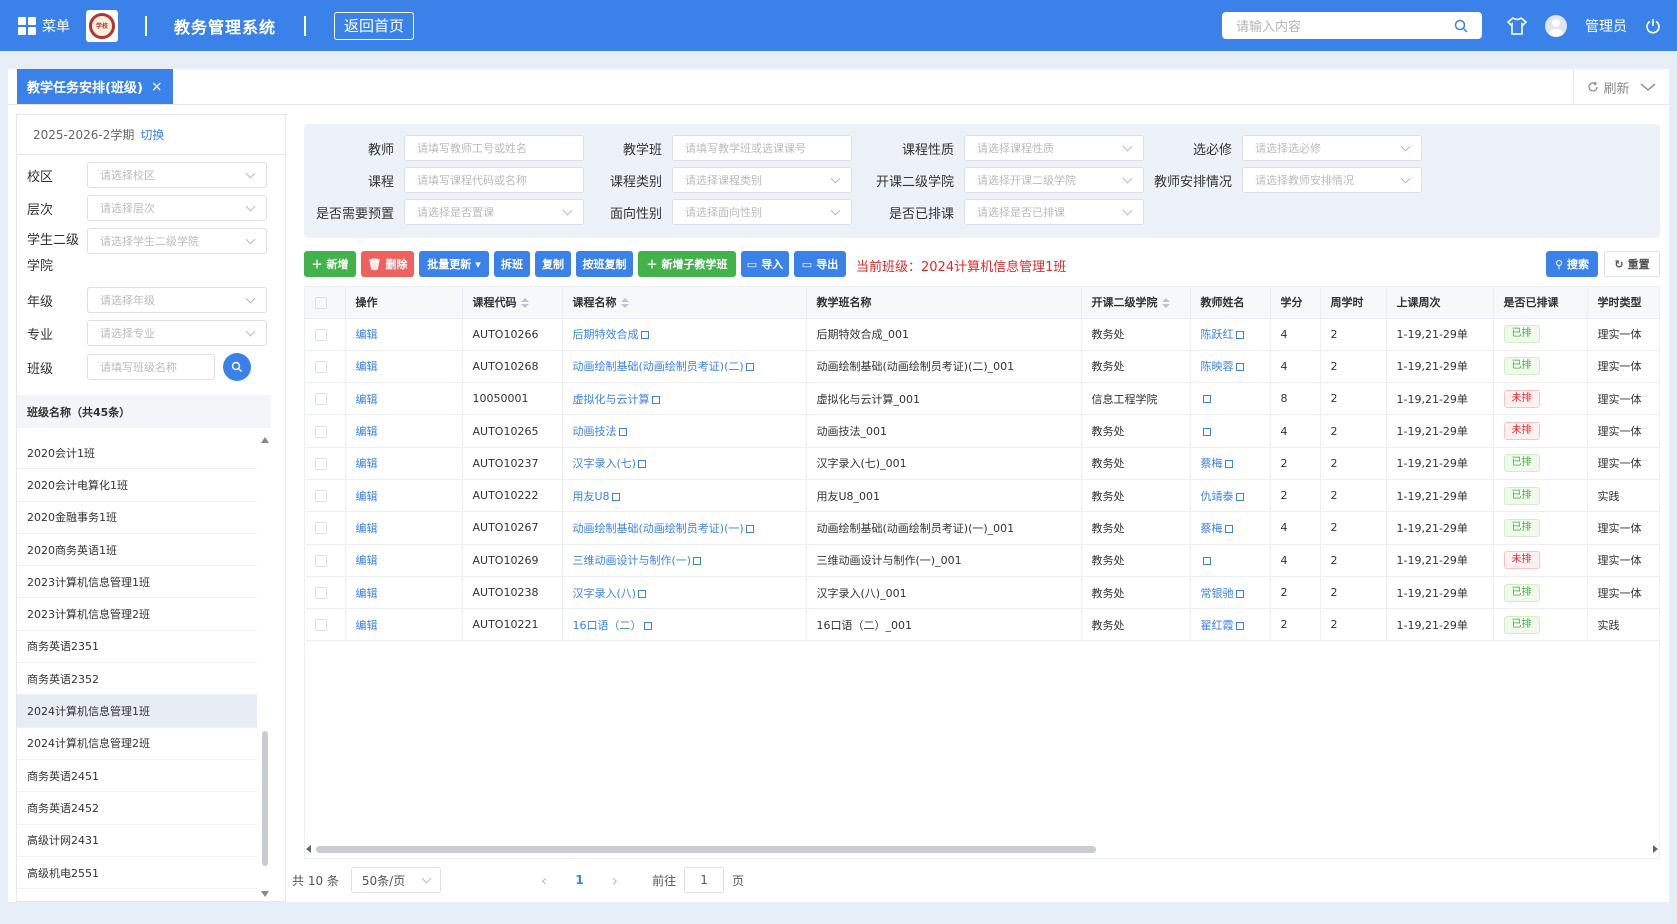 The image size is (1677, 924). What do you see at coordinates (1606, 25) in the screenshot?
I see `user-name: 管理员` at bounding box center [1606, 25].